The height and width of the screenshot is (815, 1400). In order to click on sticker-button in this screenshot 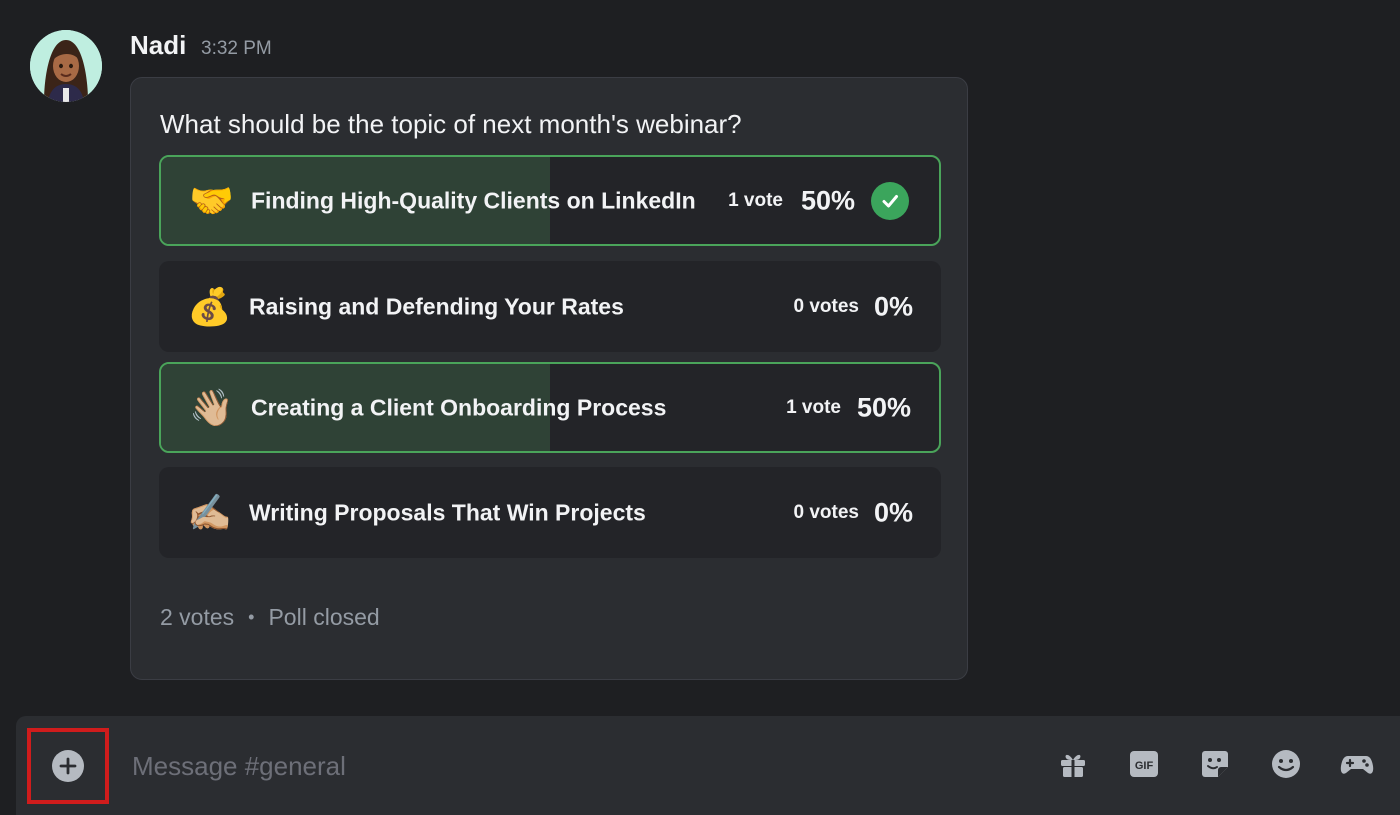, I will do `click(1215, 764)`.